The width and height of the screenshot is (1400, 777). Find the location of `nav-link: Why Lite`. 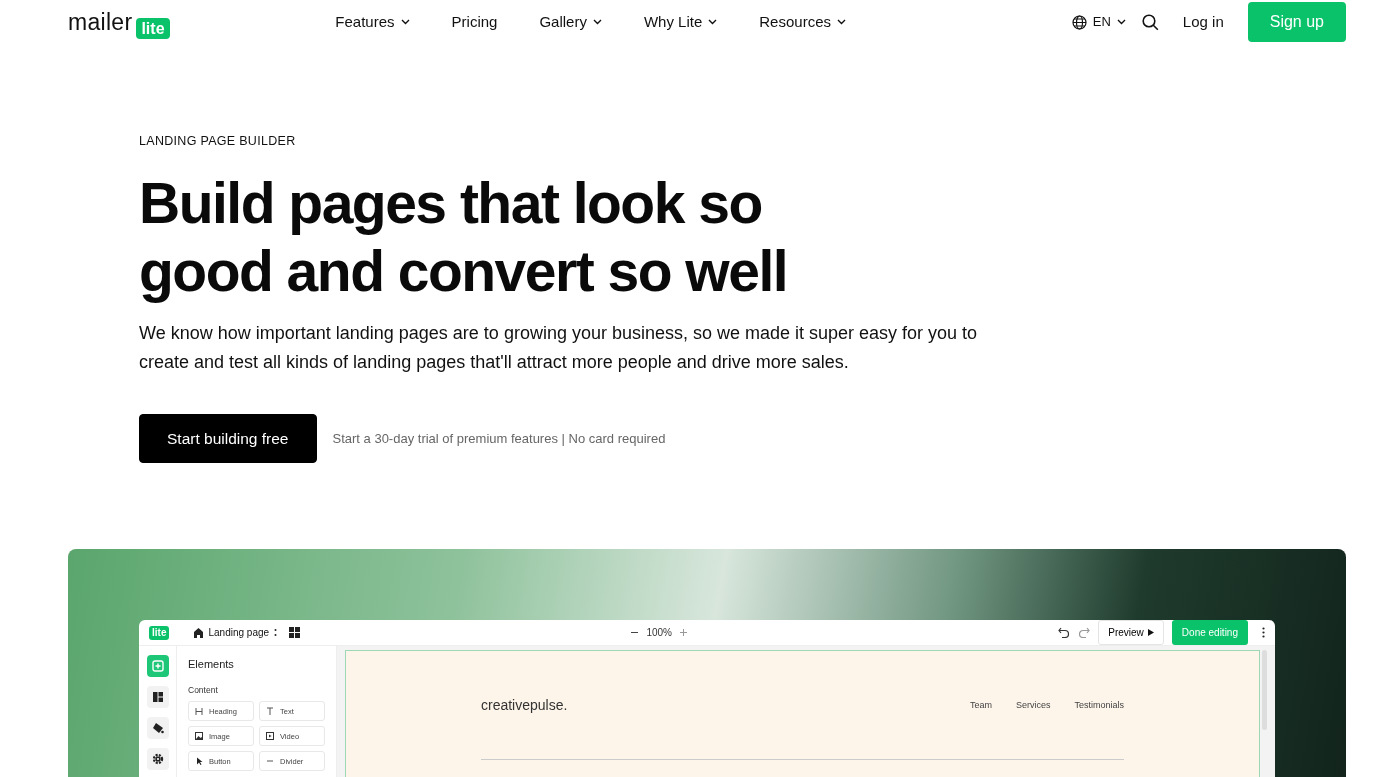

nav-link: Why Lite is located at coordinates (680, 22).